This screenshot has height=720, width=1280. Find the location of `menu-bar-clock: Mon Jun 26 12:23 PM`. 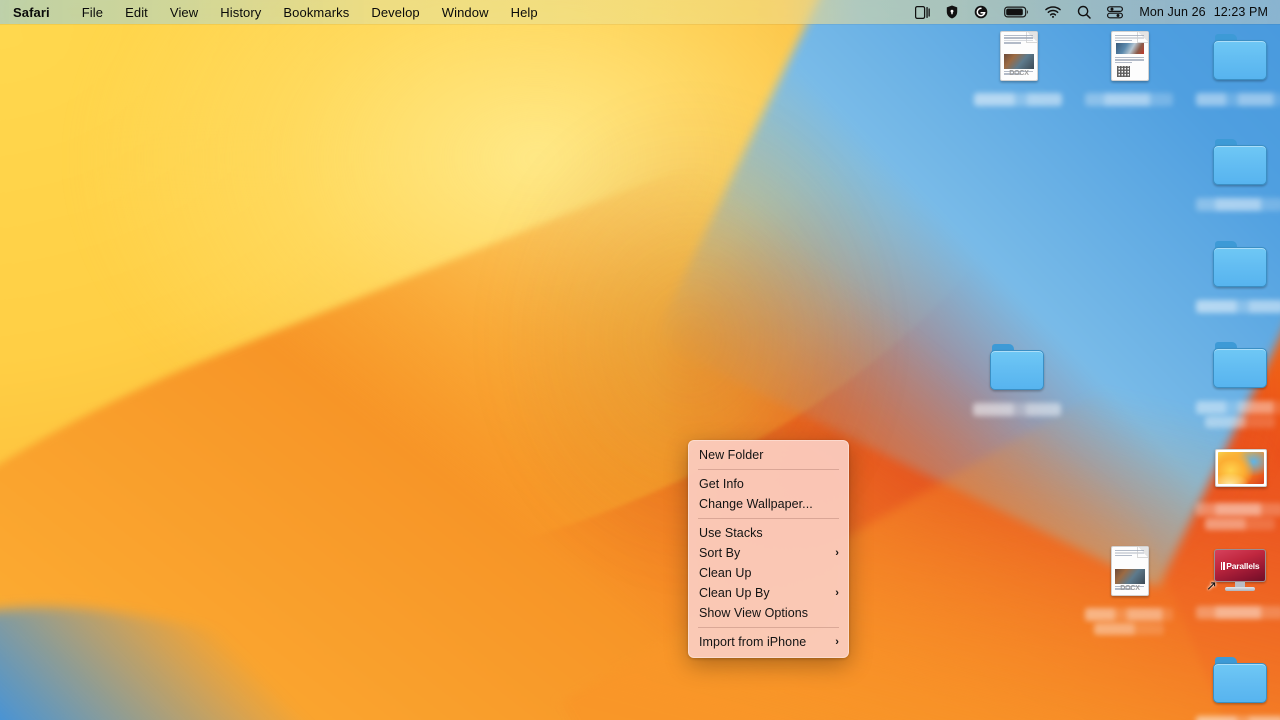

menu-bar-clock: Mon Jun 26 12:23 PM is located at coordinates (1203, 12).